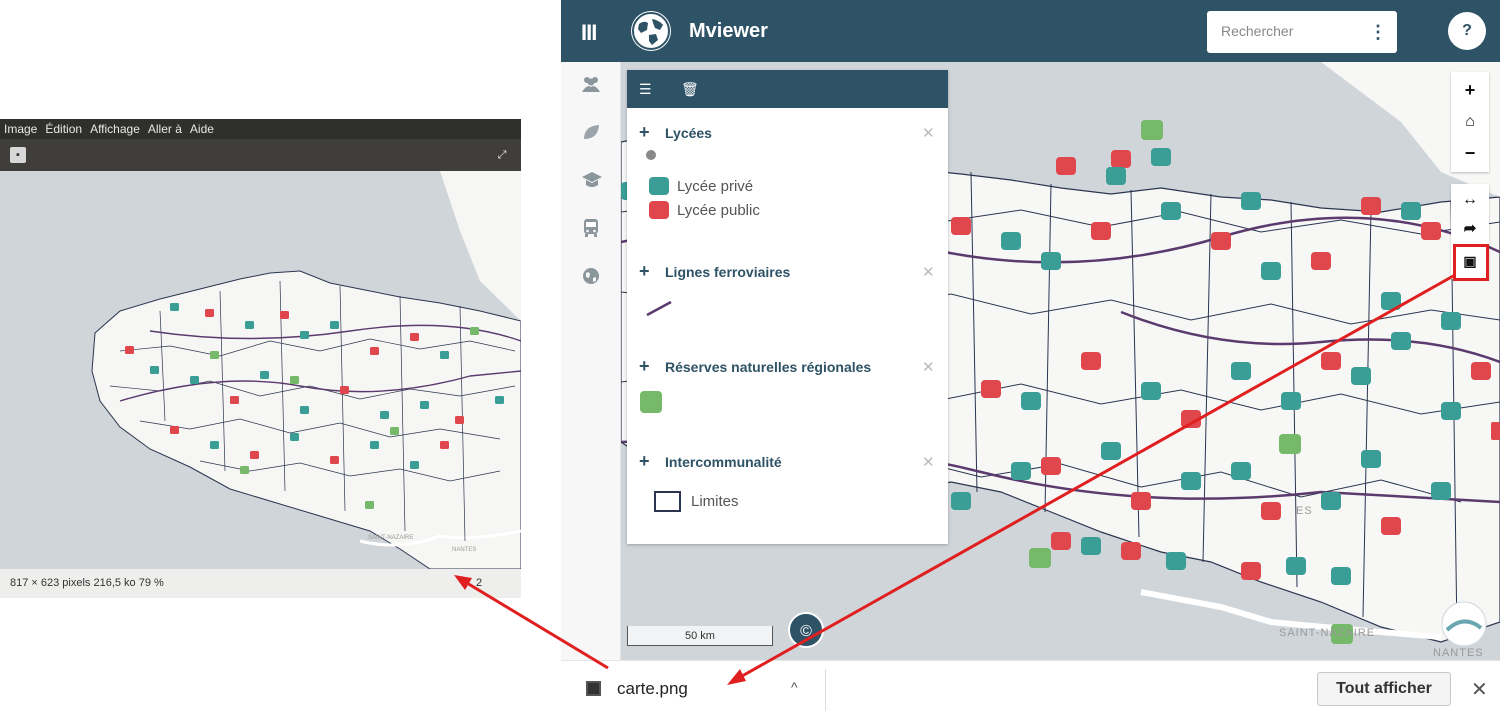  Describe the element at coordinates (651, 31) in the screenshot. I see `globe-logo-icon` at that location.